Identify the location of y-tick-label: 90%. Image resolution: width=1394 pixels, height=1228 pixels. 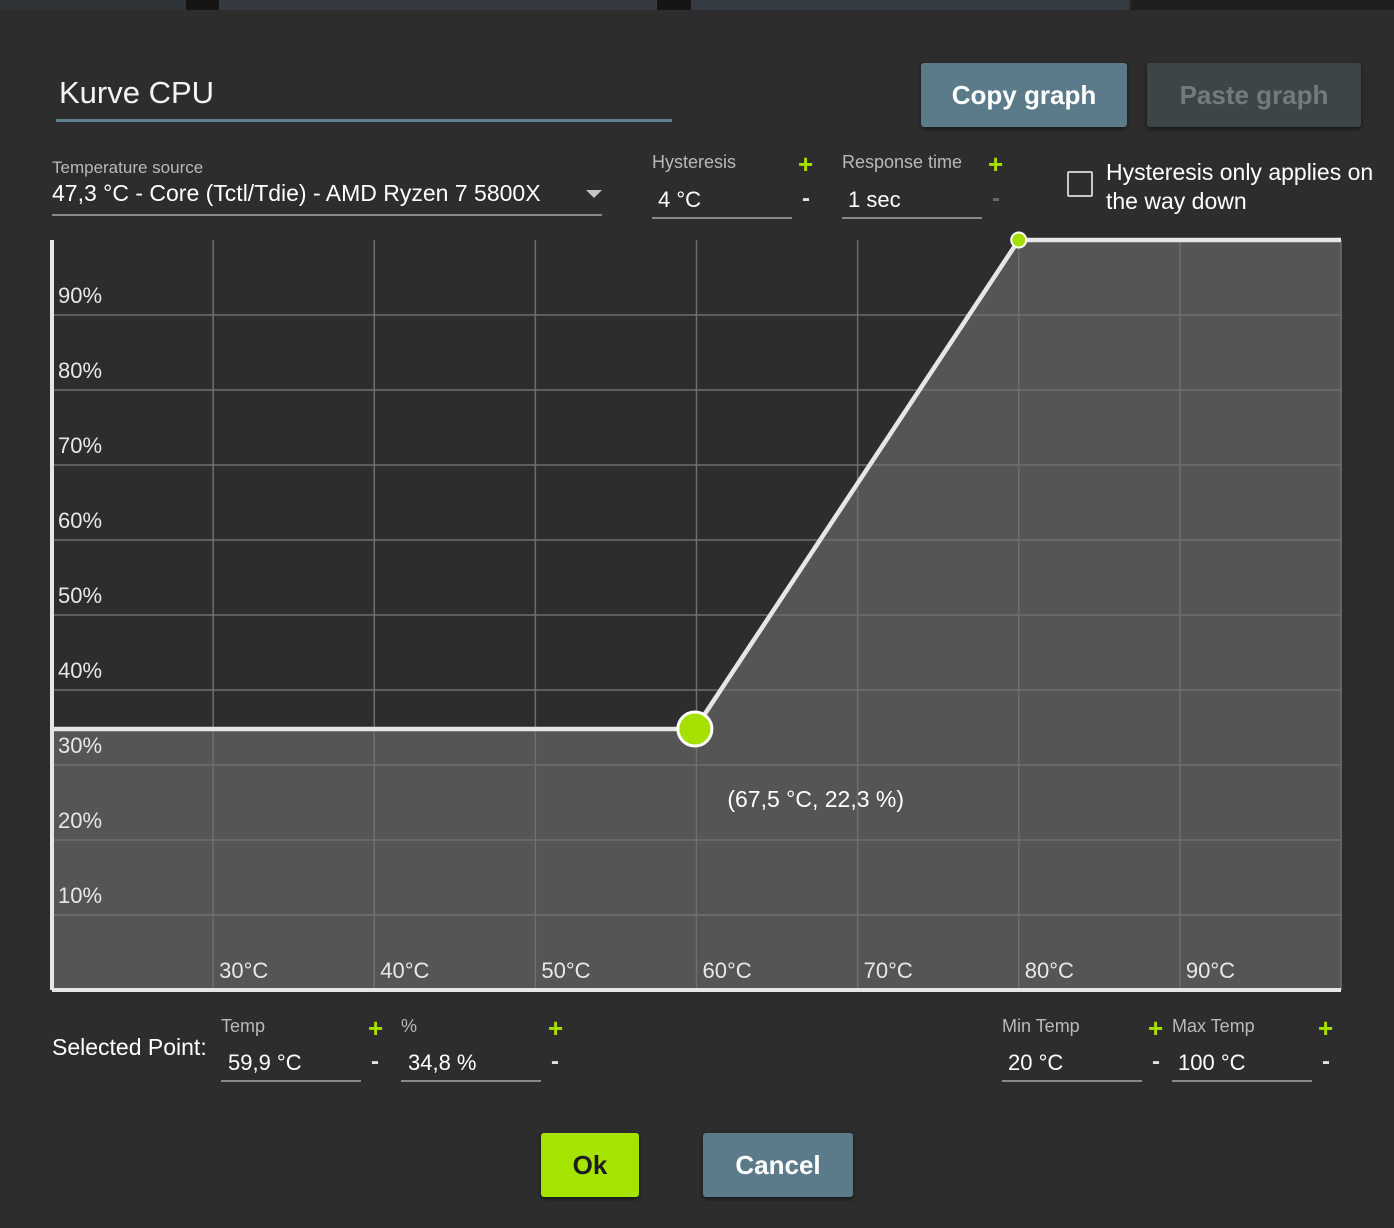
(80, 295).